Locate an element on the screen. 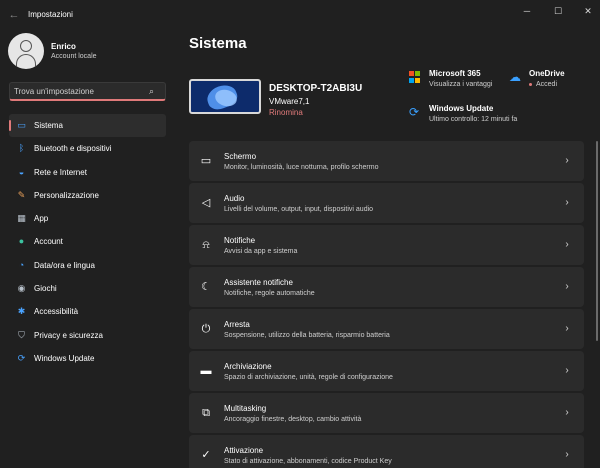 The image size is (600, 468). sidebar-item: ◔ Data/ora e lingua is located at coordinates (87, 265).